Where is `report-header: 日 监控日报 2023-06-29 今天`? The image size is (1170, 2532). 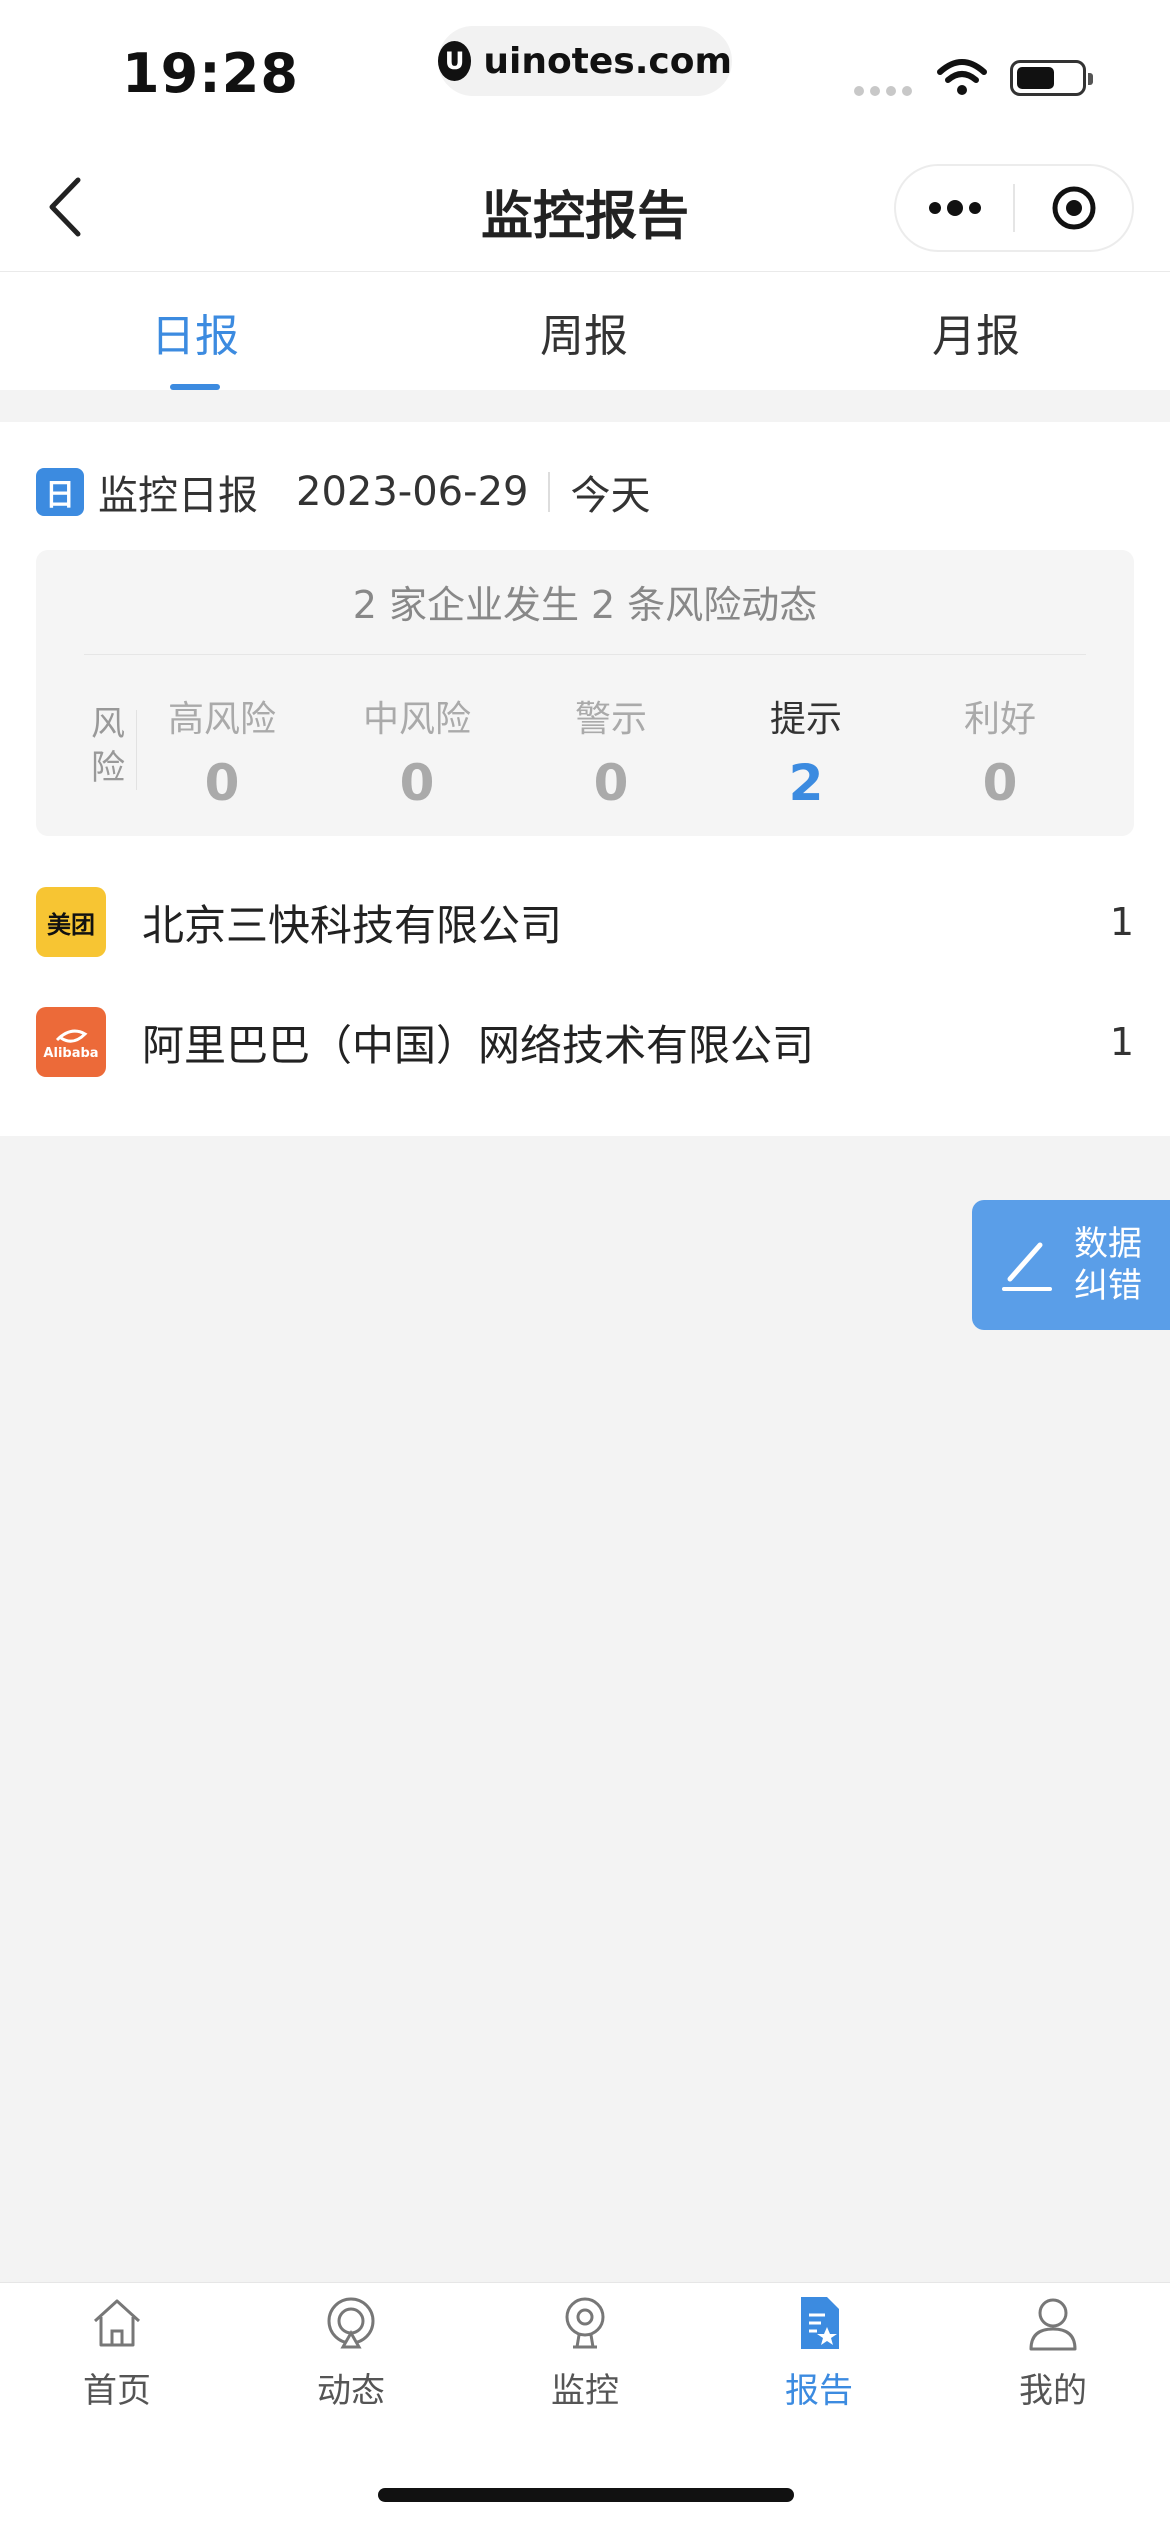
report-header: 日 监控日报 2023-06-29 今天 is located at coordinates (343, 492).